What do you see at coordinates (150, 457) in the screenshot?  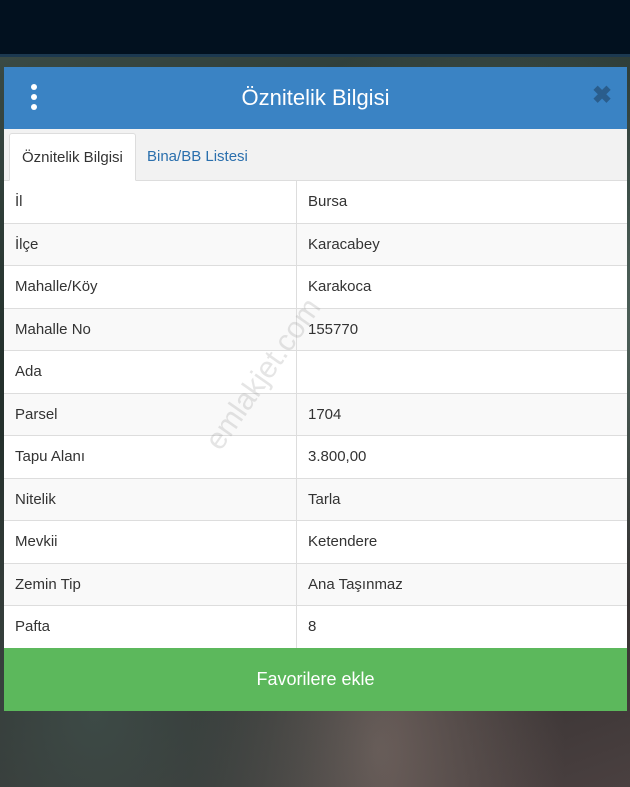 I see `attribute-key: Tapu Alanı` at bounding box center [150, 457].